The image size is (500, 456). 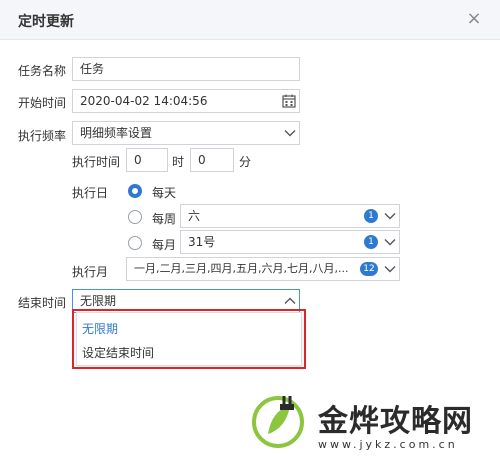 What do you see at coordinates (212, 160) in the screenshot?
I see `exec-minute-input: 0` at bounding box center [212, 160].